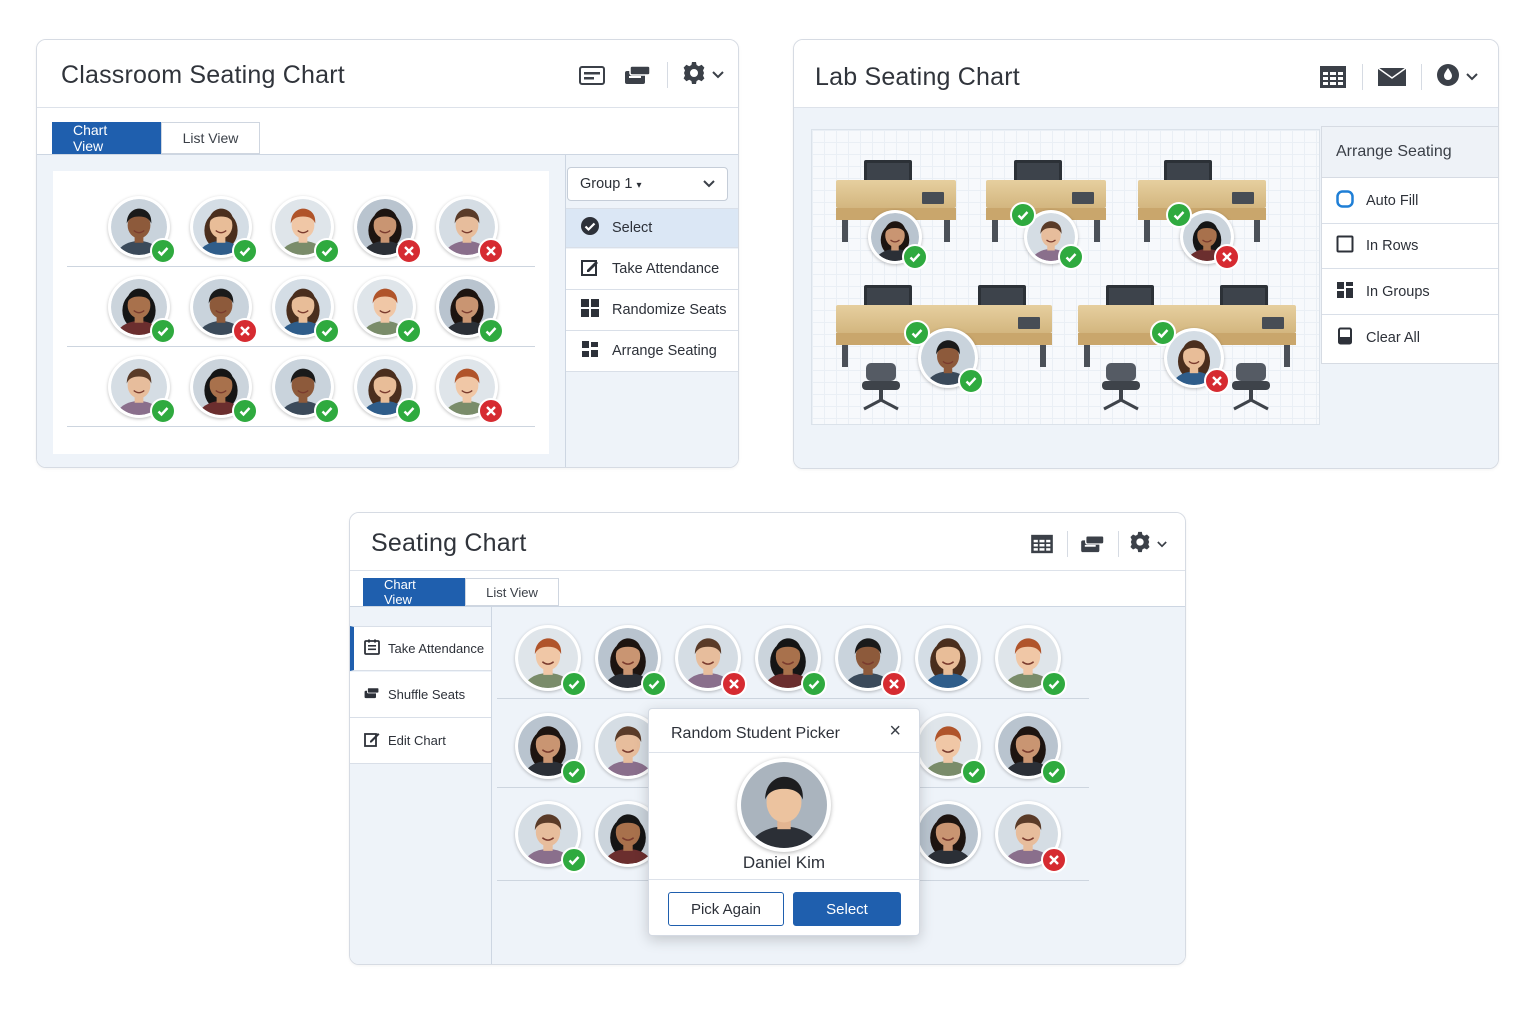  What do you see at coordinates (592, 75) in the screenshot?
I see `seating-chart-icon` at bounding box center [592, 75].